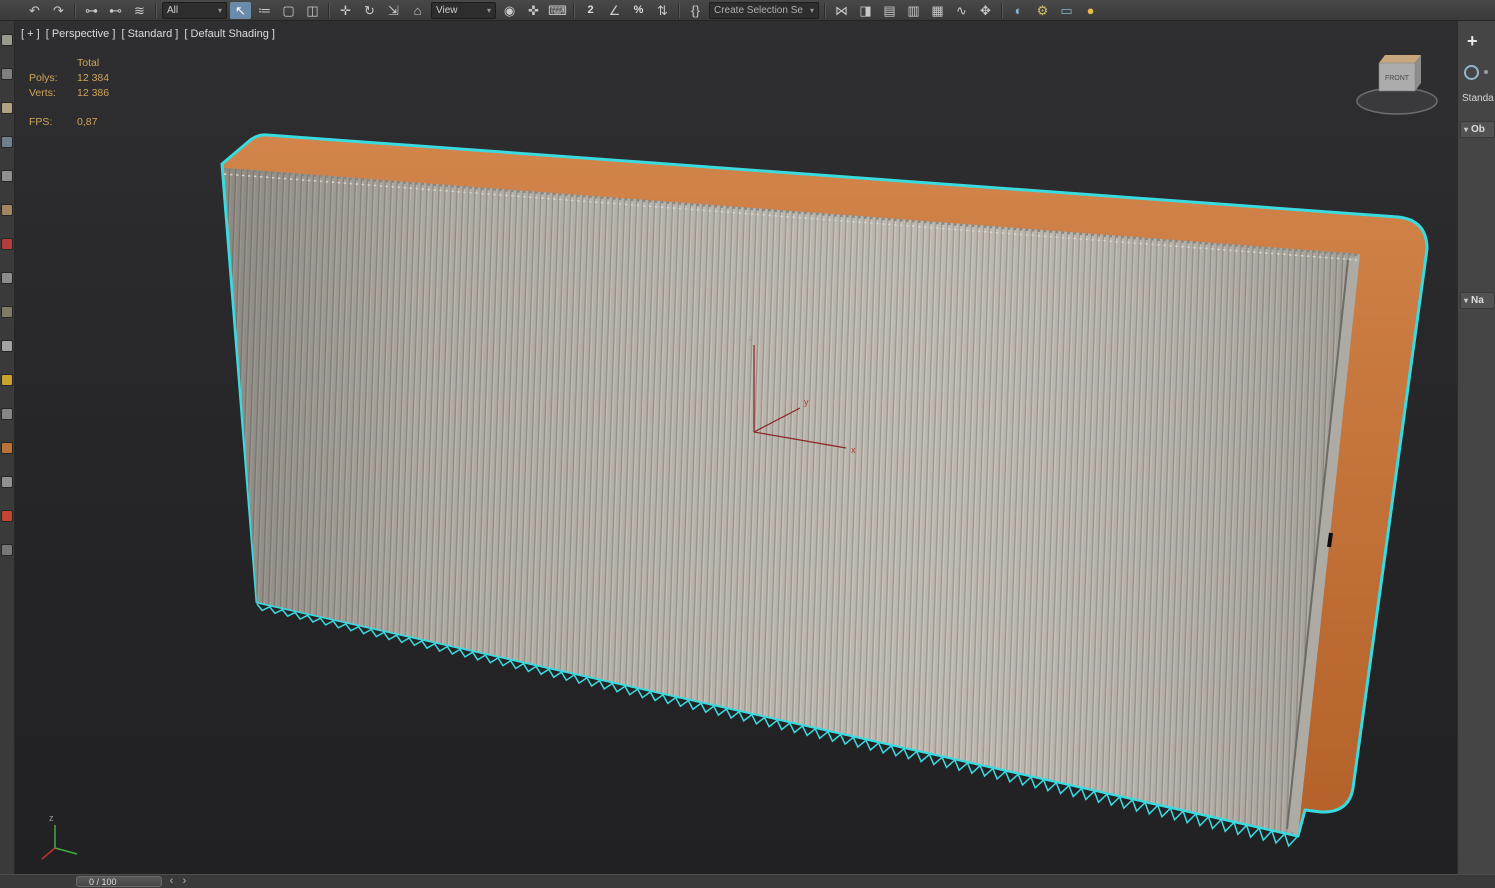 The height and width of the screenshot is (888, 1495). I want to click on panel-dot-icon, so click(1486, 72).